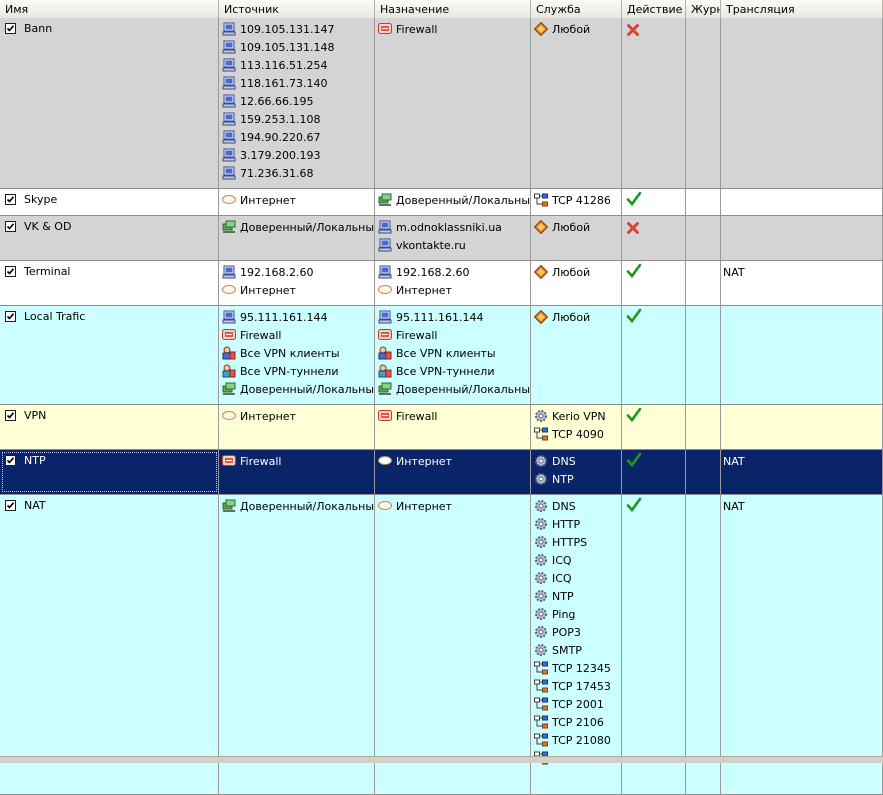 The height and width of the screenshot is (795, 883). What do you see at coordinates (109, 9) in the screenshot?
I see `column-header-name: Имя` at bounding box center [109, 9].